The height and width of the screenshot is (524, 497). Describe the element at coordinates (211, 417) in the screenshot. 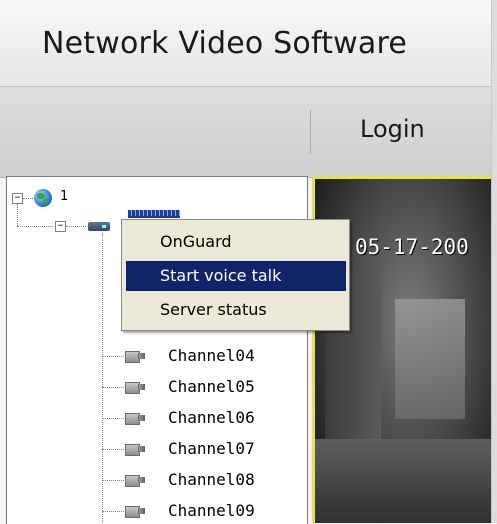

I see `channel-label: Channel06` at that location.